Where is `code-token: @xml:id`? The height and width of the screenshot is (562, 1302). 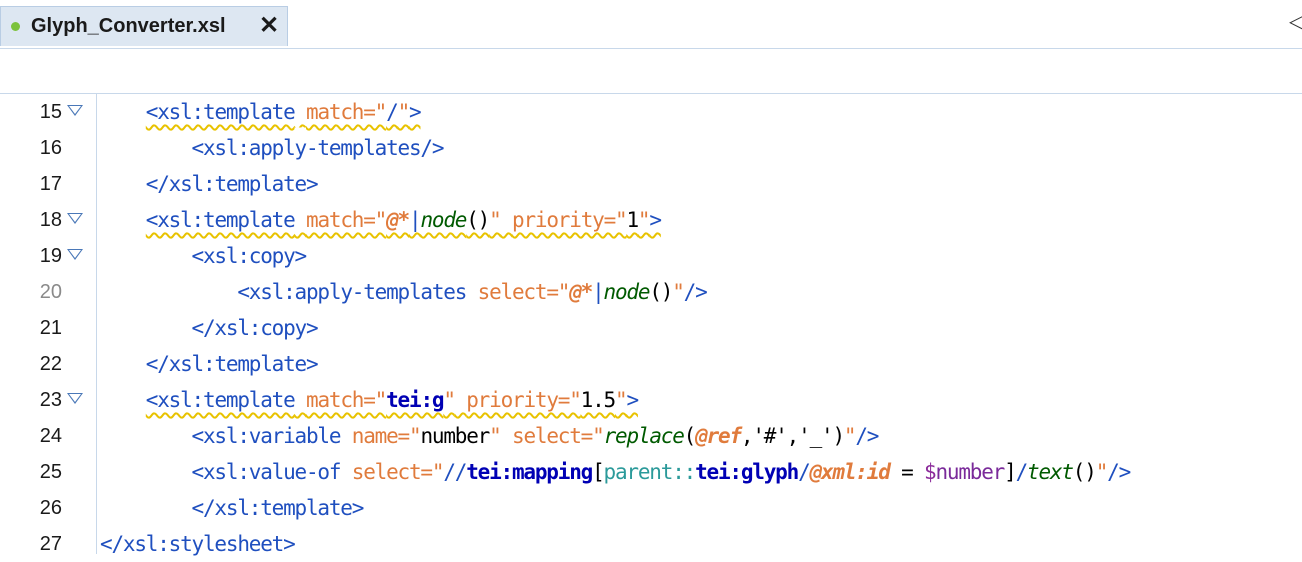
code-token: @xml:id is located at coordinates (850, 472).